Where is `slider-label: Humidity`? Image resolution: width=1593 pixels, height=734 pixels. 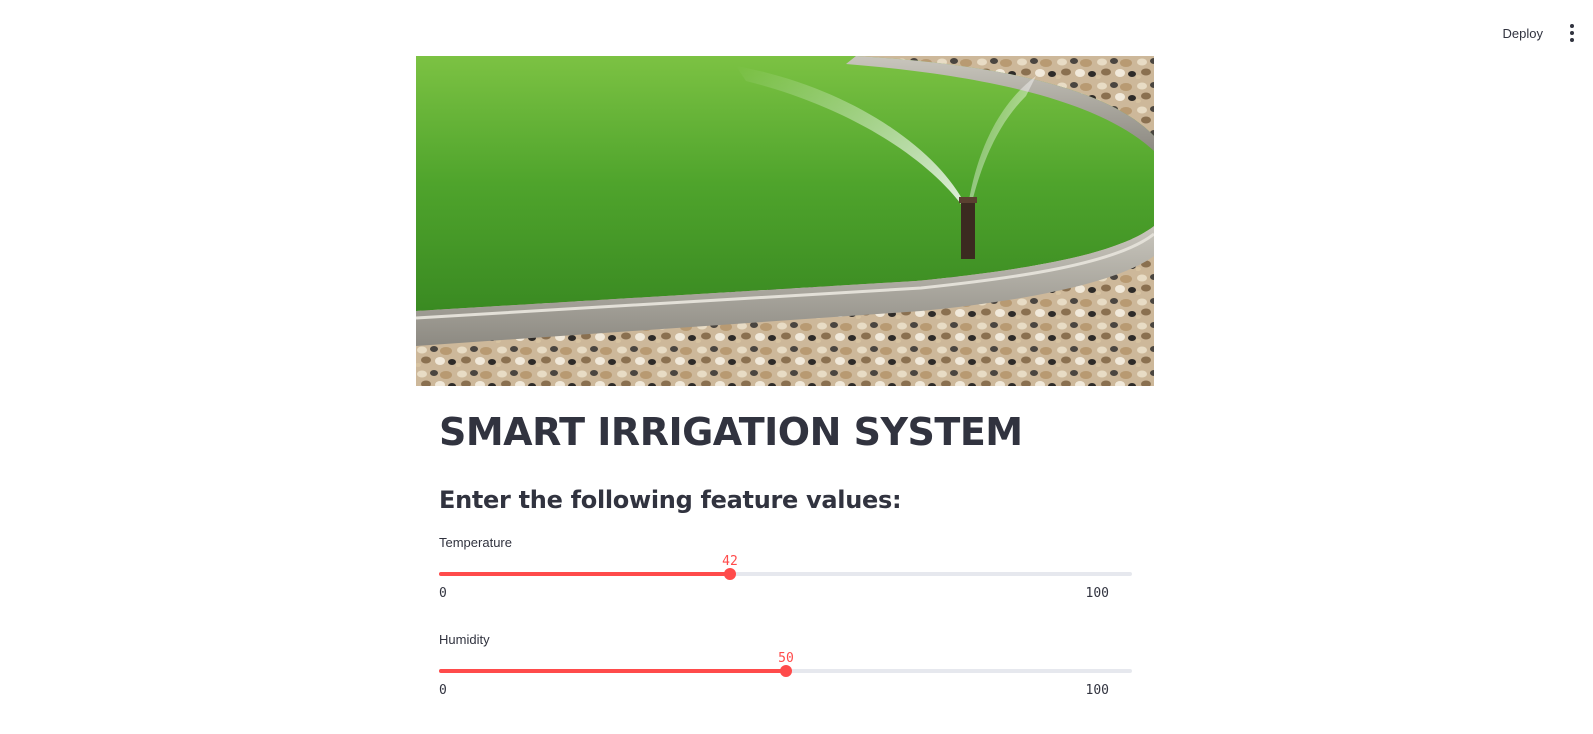
slider-label: Humidity is located at coordinates (464, 639).